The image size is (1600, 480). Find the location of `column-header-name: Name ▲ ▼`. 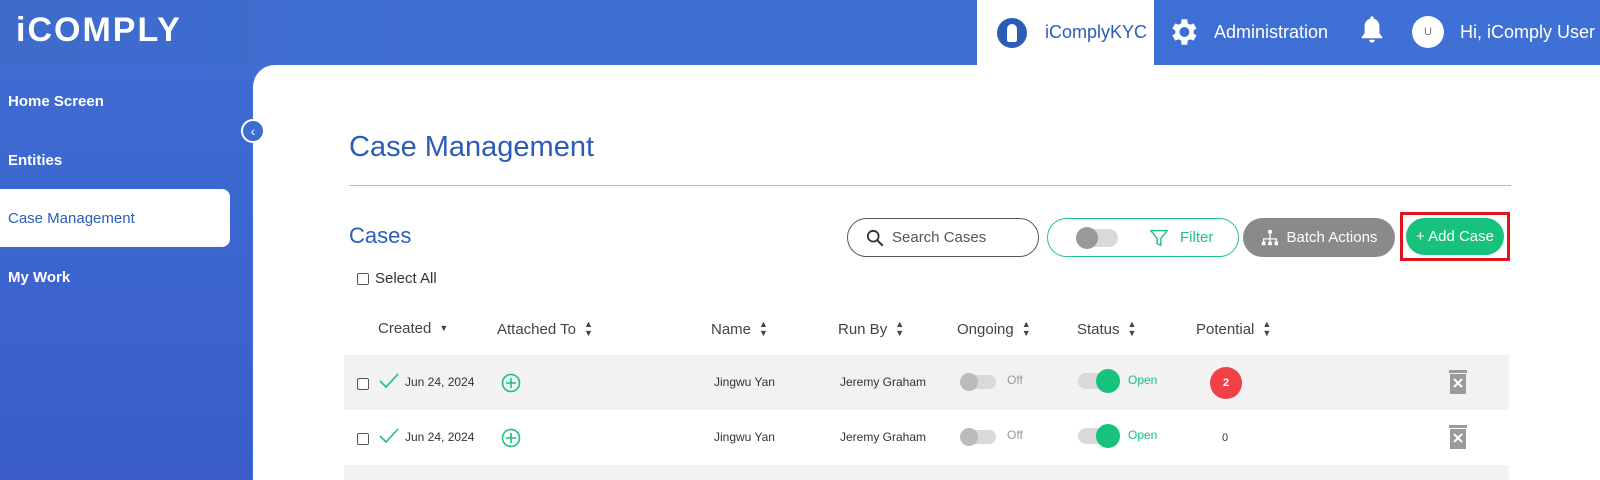

column-header-name: Name ▲ ▼ is located at coordinates (739, 329).